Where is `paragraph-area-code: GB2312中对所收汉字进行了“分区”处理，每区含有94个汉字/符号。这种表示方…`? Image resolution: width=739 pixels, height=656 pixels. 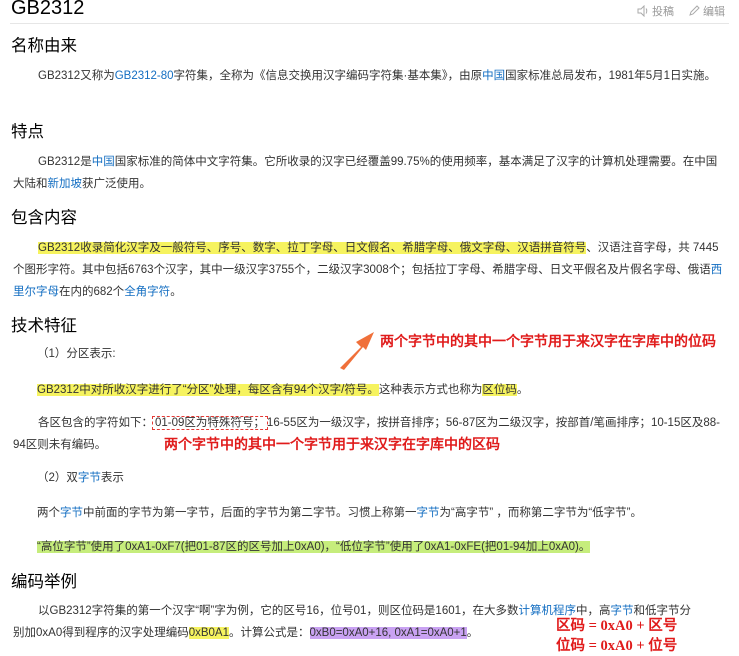
paragraph-area-code: GB2312中对所收汉字进行了“分区”处理，每区含有94个汉字/符号。这种表示方… is located at coordinates (283, 390).